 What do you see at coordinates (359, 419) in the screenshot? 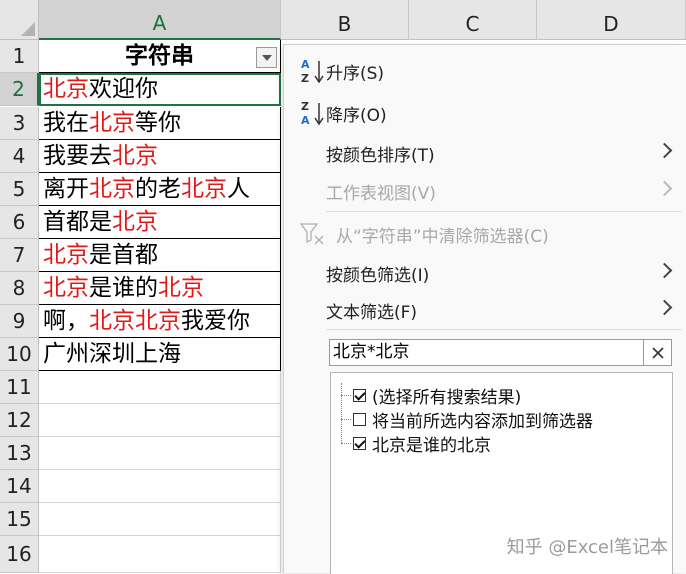
I see `checkbox-add-to-filter` at bounding box center [359, 419].